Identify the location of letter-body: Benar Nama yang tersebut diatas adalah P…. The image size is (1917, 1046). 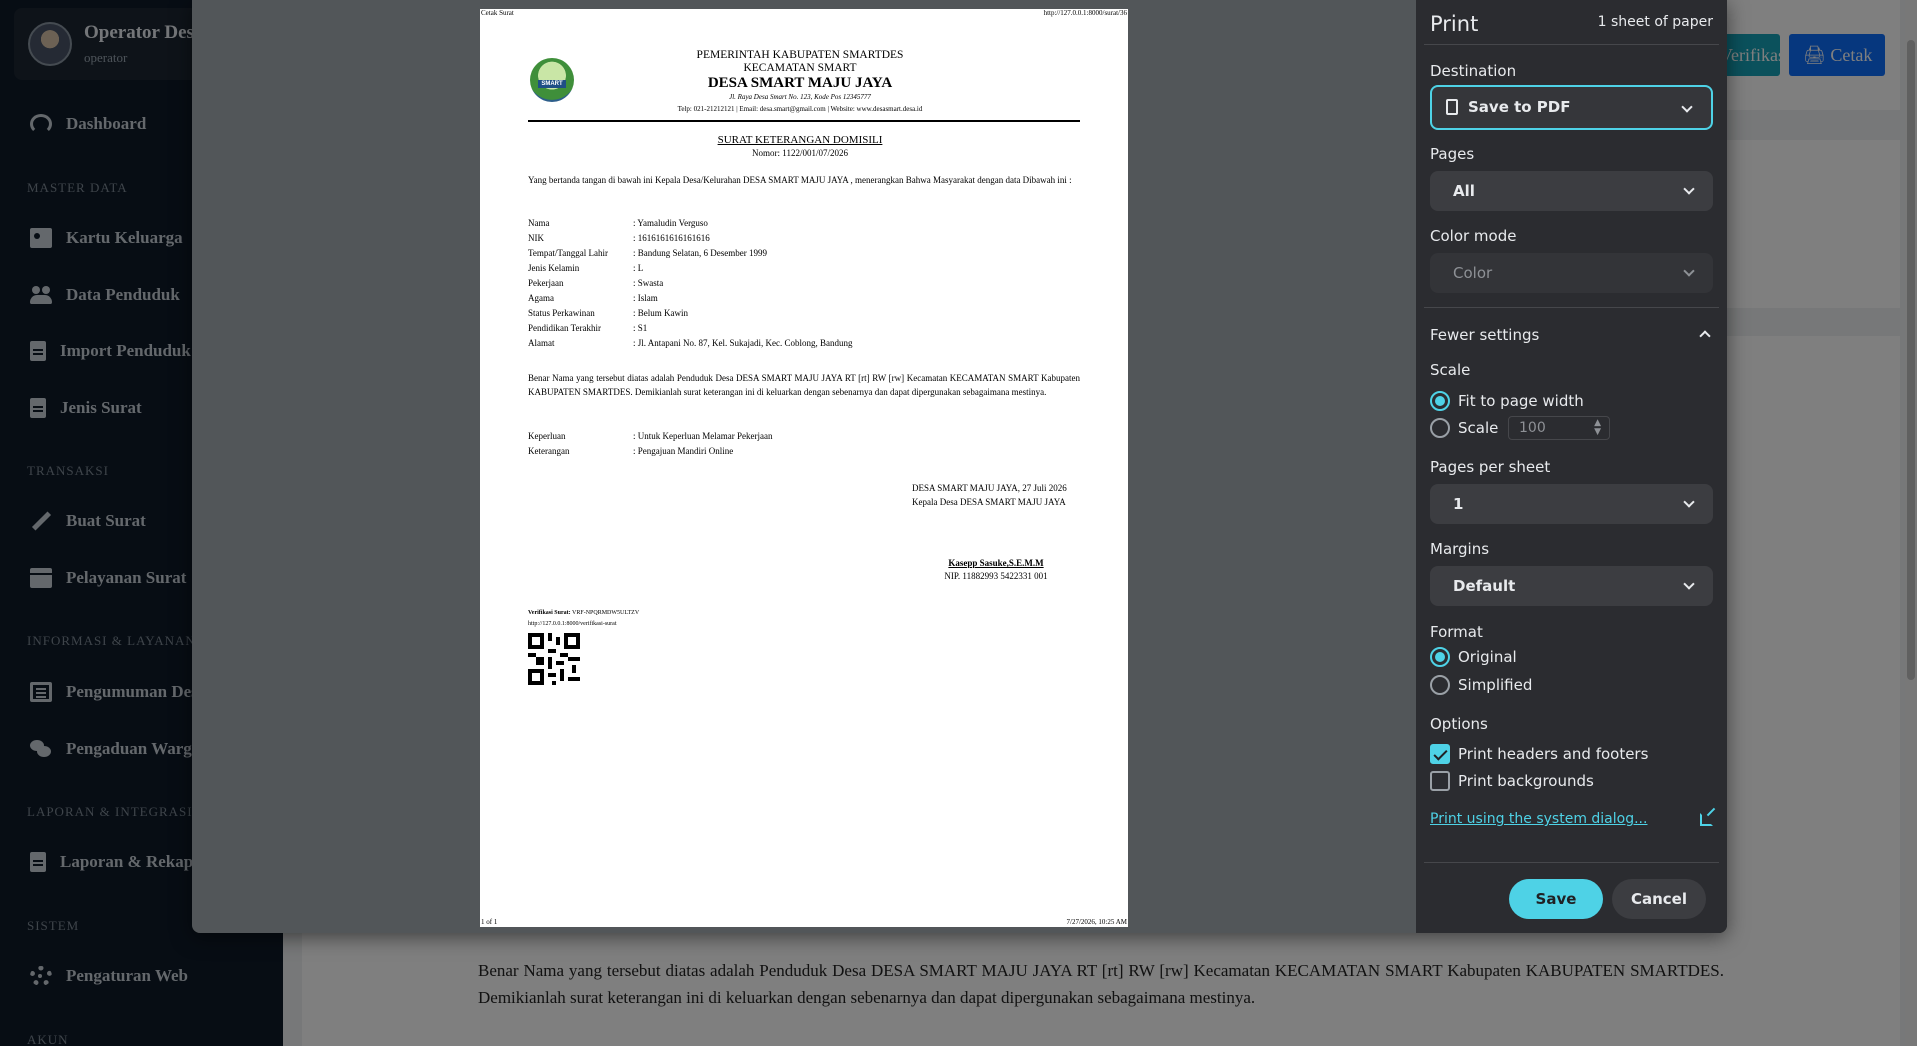
(804, 385).